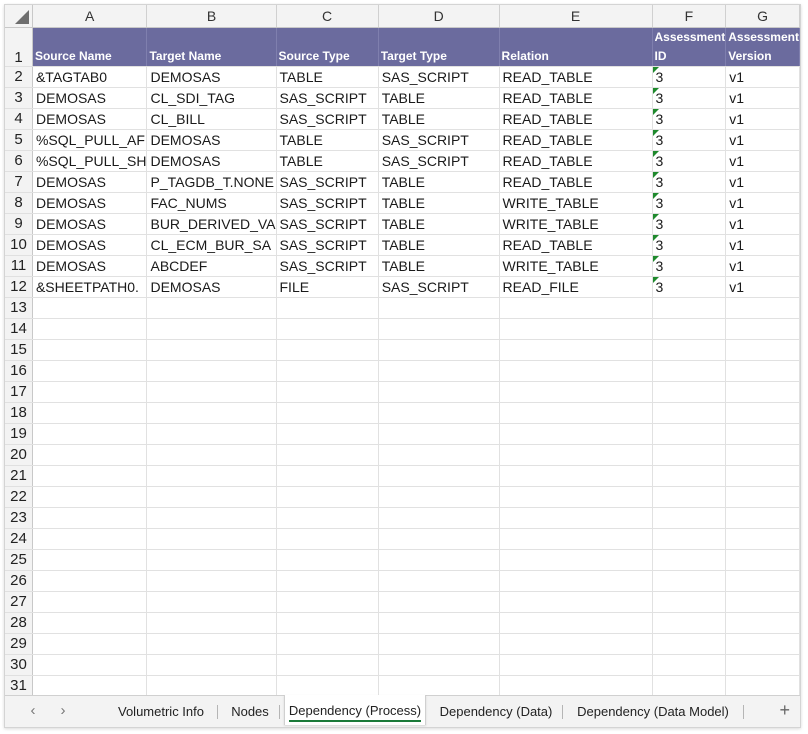  What do you see at coordinates (762, 16) in the screenshot?
I see `column-header-g: G` at bounding box center [762, 16].